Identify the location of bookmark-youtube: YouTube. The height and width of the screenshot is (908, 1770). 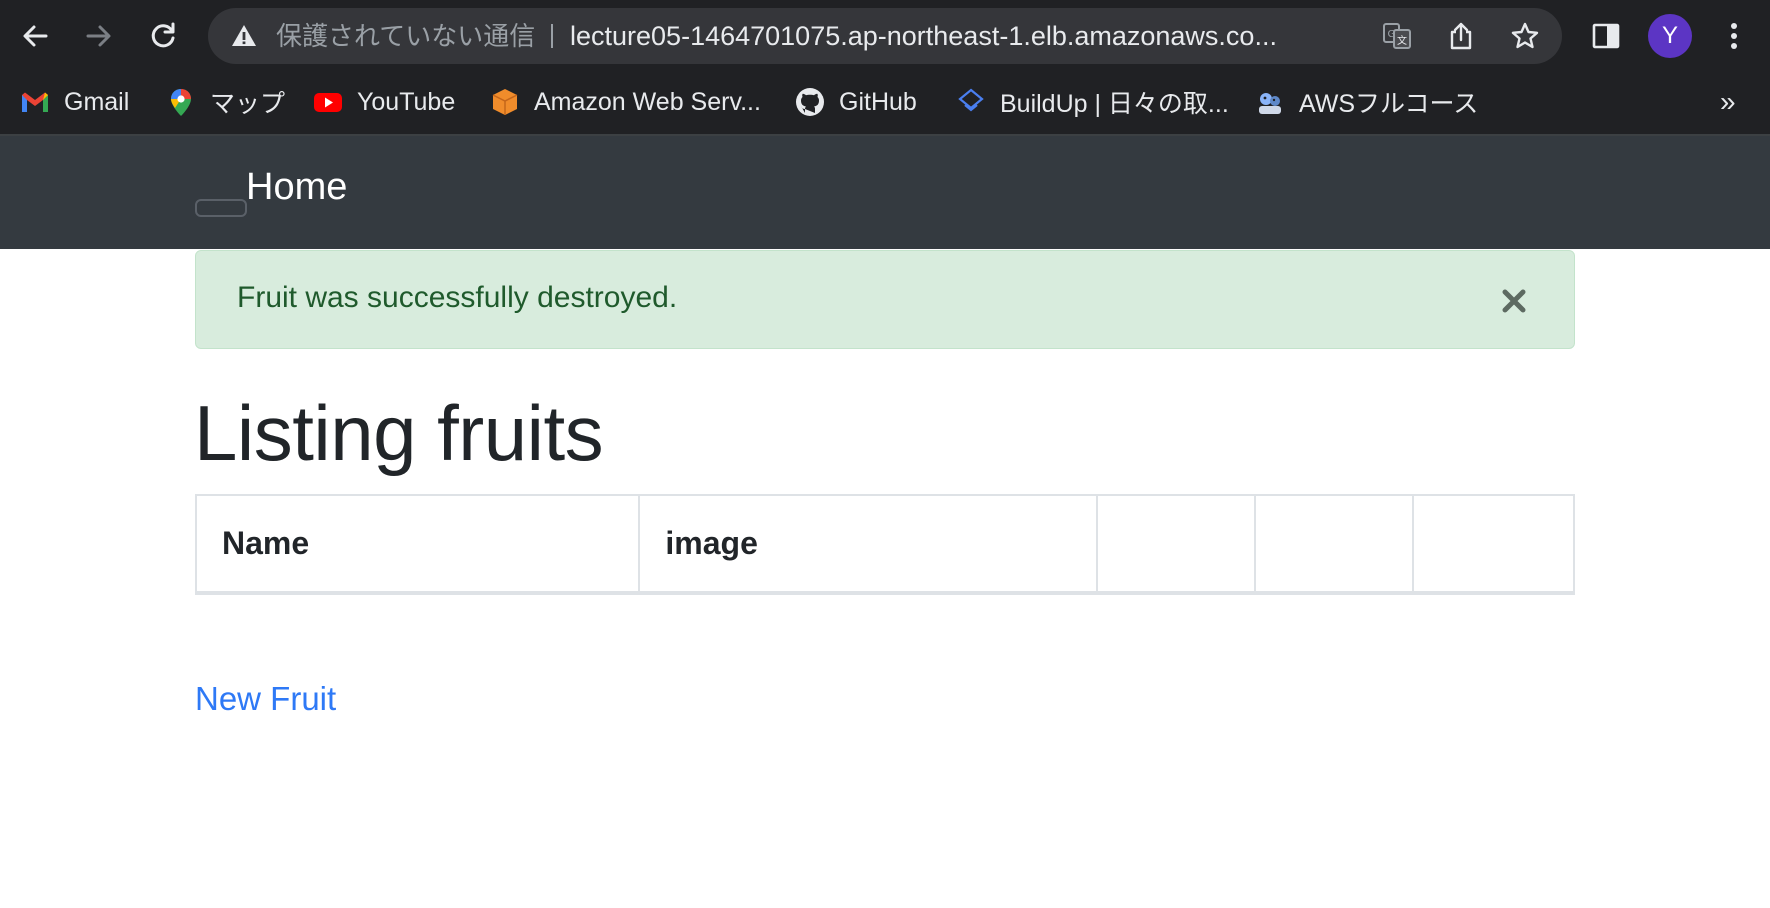
(384, 102).